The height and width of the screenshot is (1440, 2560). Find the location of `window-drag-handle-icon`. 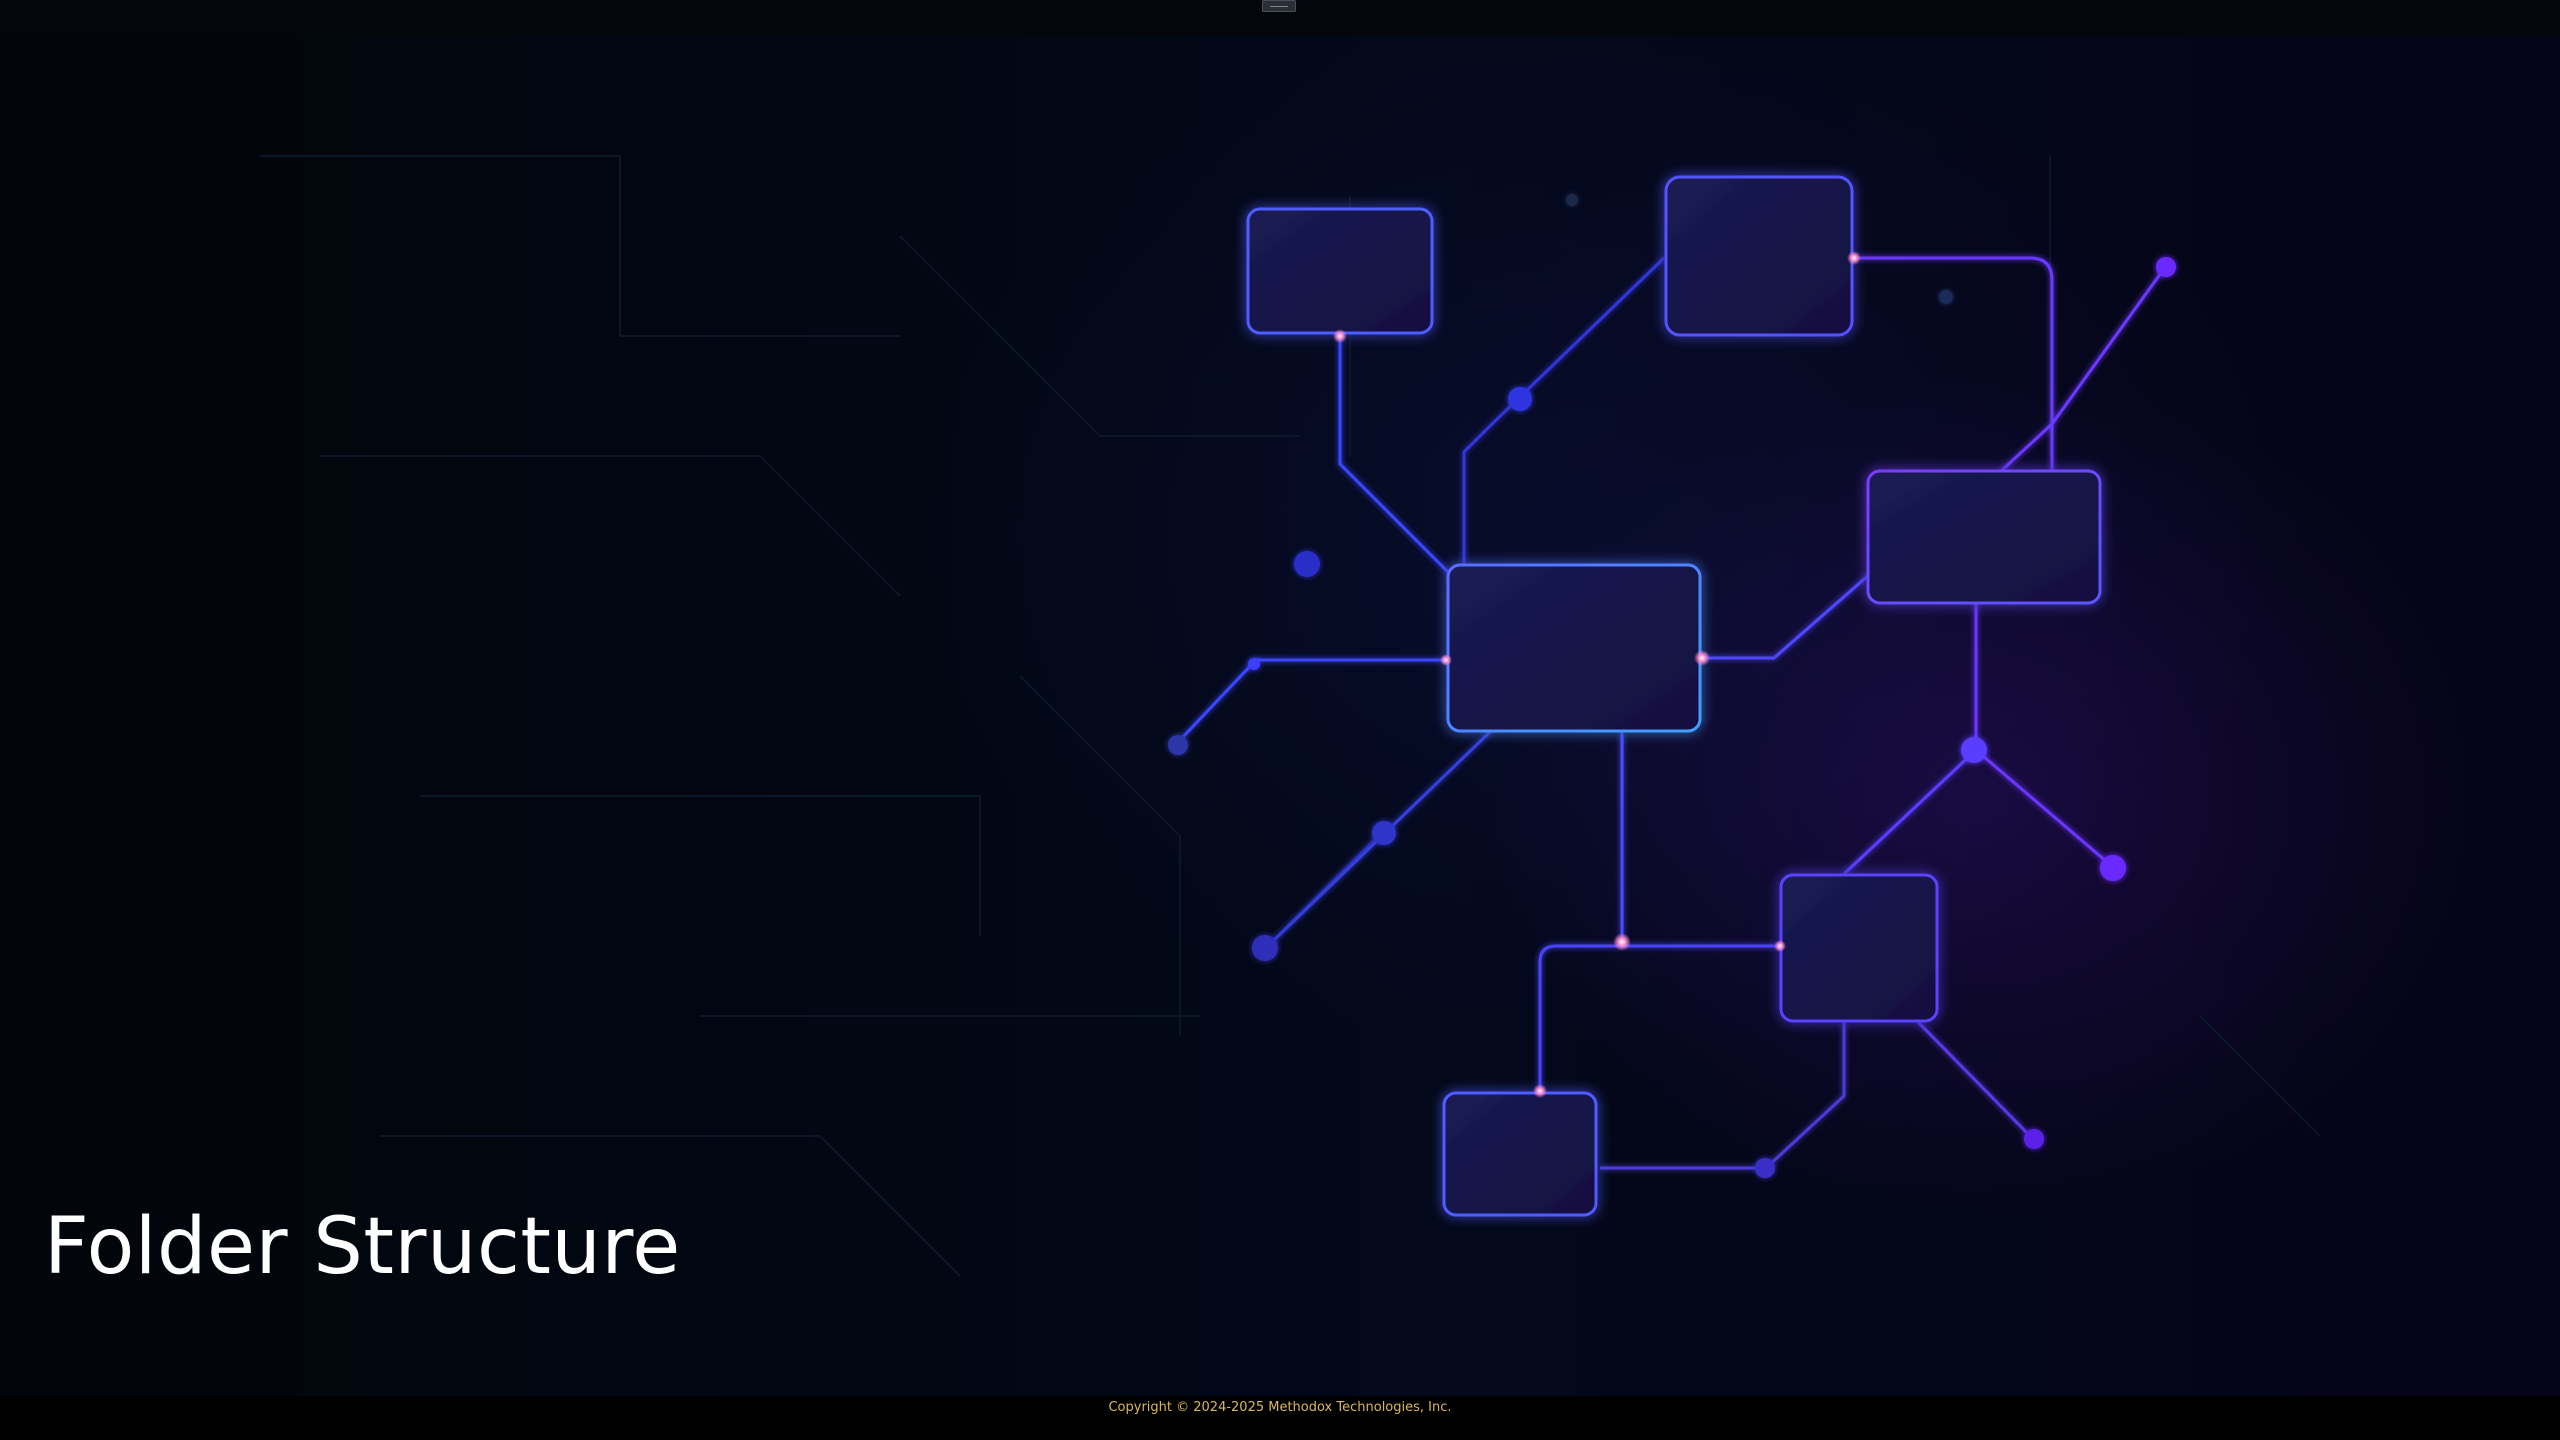

window-drag-handle-icon is located at coordinates (1279, 6).